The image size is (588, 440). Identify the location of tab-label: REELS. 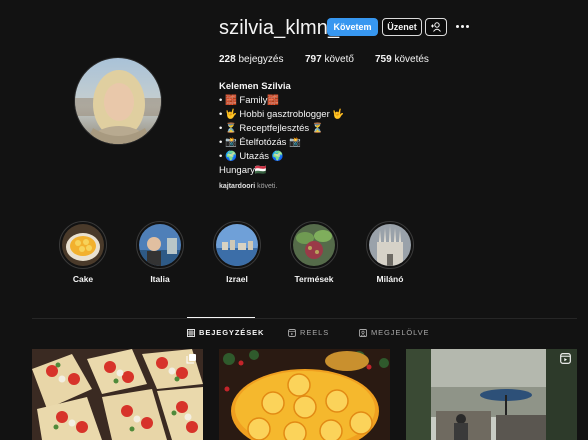
(315, 332).